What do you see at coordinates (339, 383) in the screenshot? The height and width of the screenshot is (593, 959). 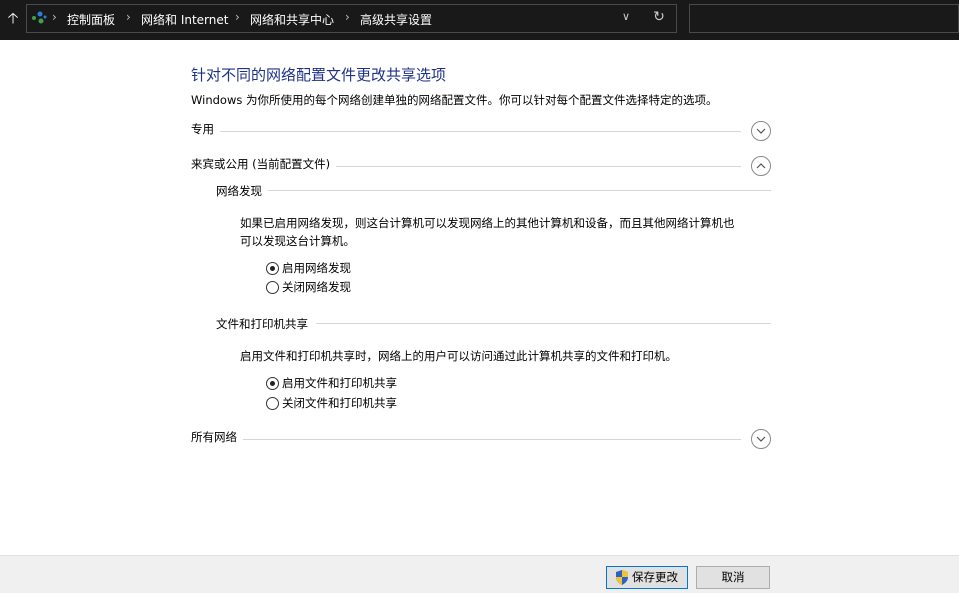 I see `radio-label: 启用文件和打印机共享` at bounding box center [339, 383].